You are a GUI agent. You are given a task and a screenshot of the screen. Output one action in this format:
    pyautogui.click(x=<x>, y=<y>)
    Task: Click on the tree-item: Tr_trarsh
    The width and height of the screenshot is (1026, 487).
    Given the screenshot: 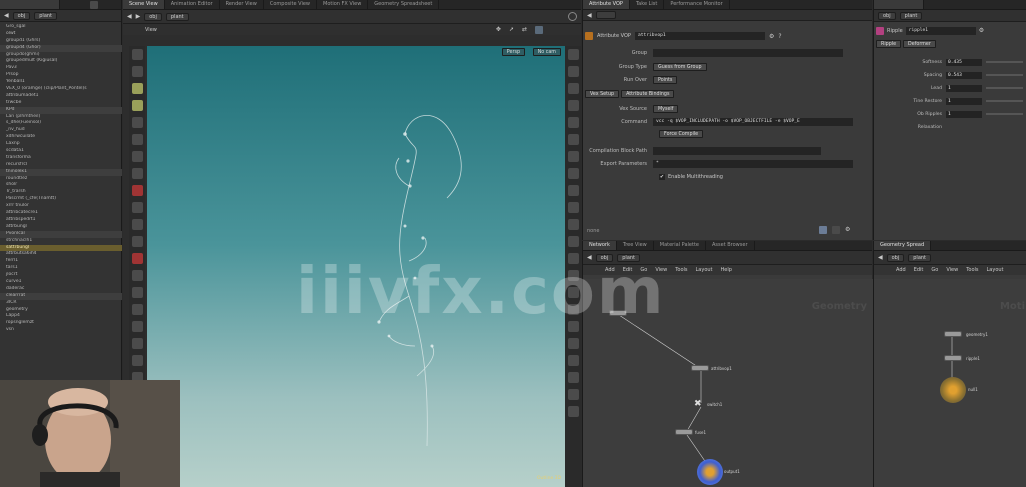 What is the action you would take?
    pyautogui.click(x=61, y=192)
    